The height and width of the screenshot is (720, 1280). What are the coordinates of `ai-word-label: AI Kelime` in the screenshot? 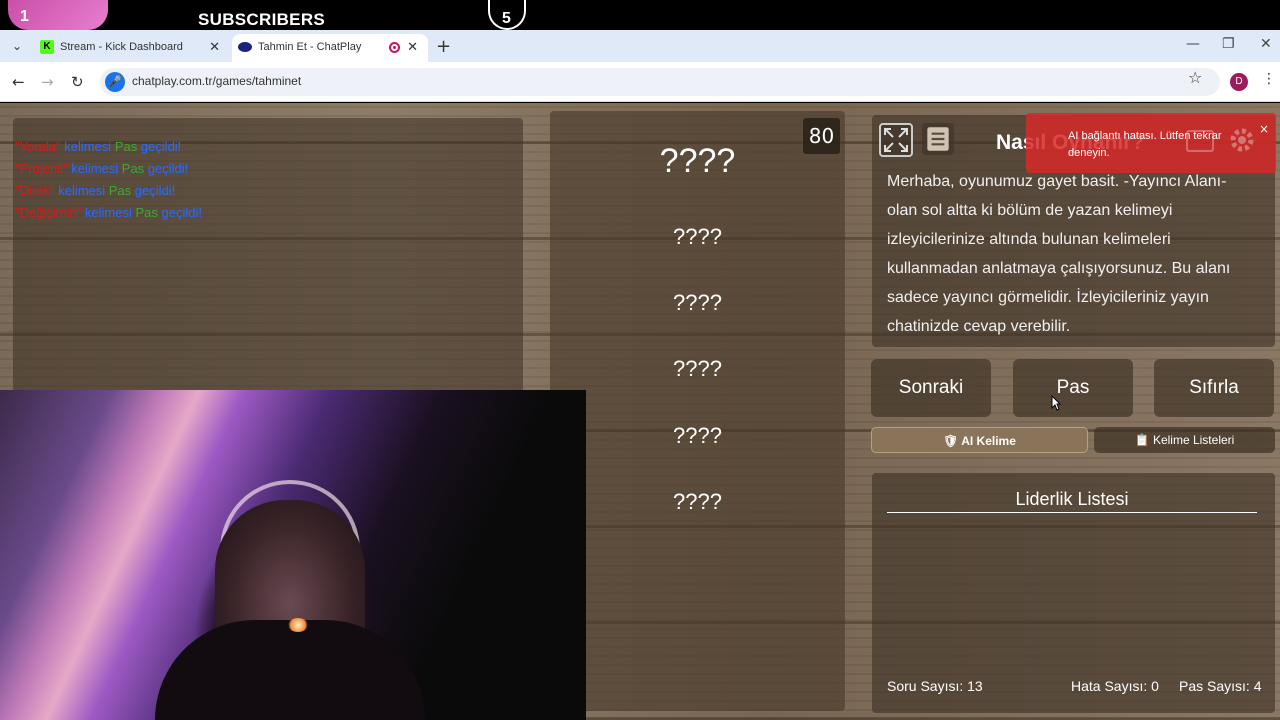 It's located at (988, 441).